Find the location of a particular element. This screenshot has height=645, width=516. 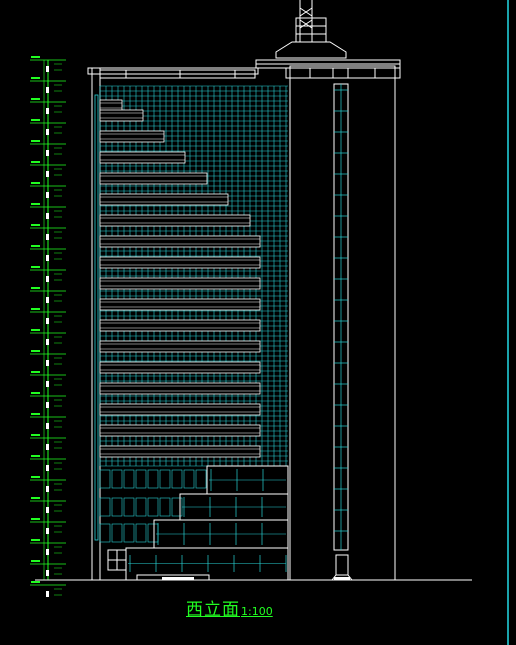

scale-text: 1:100 is located at coordinates (257, 611).